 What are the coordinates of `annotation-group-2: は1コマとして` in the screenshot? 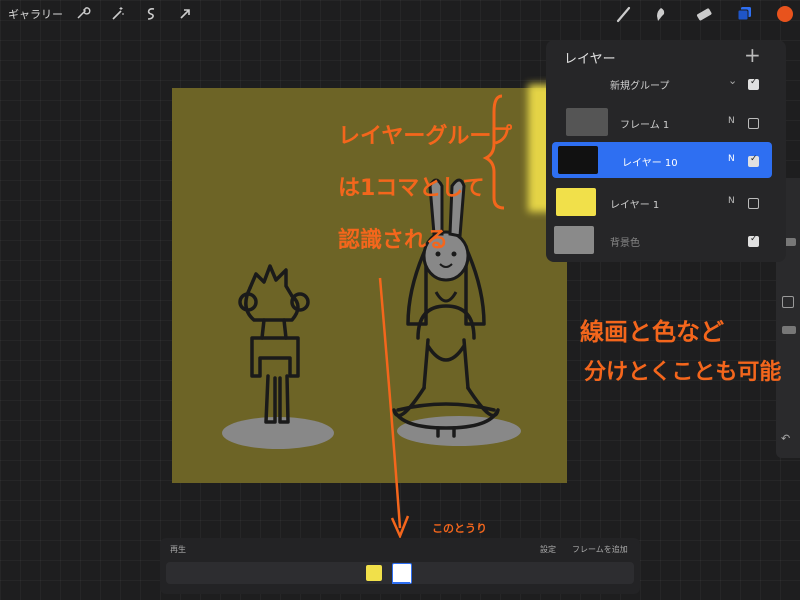 It's located at (411, 188).